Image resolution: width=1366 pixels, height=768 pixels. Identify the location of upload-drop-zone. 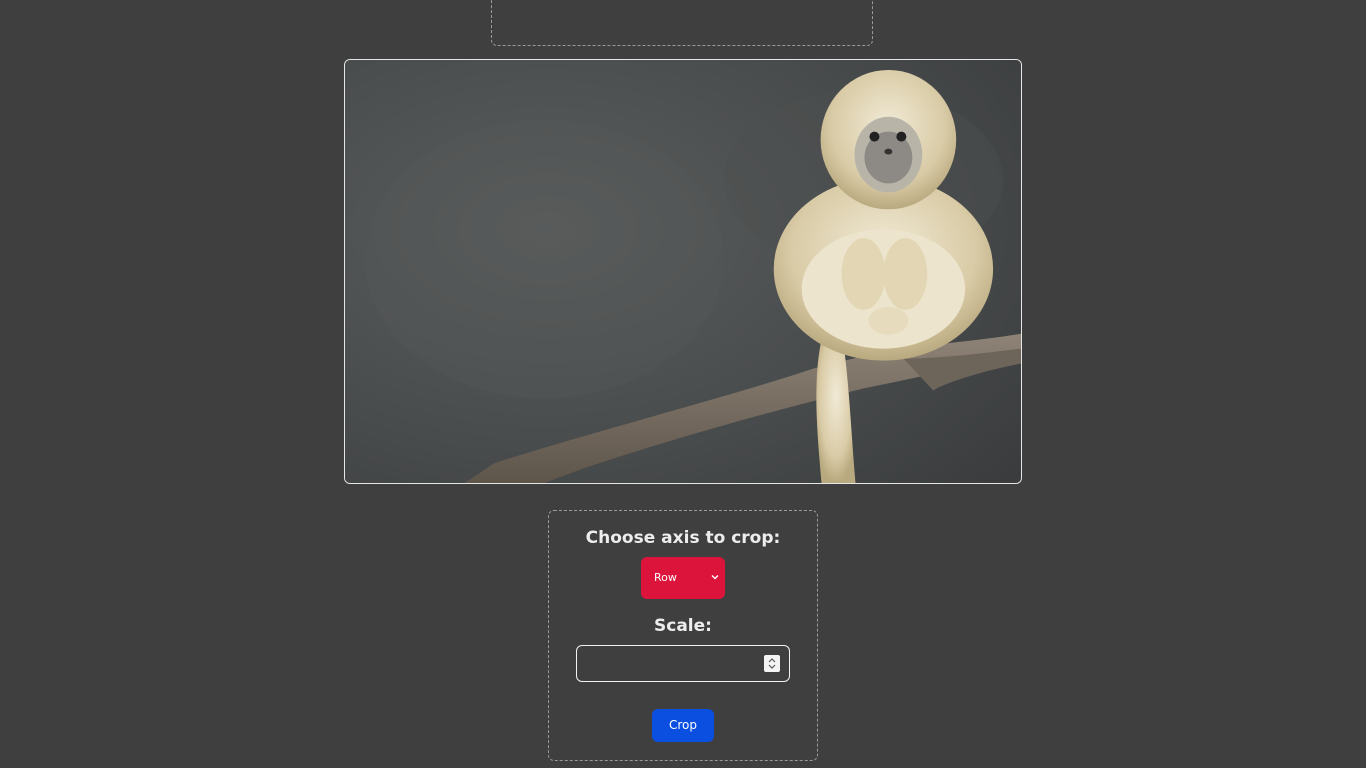
(682, 23).